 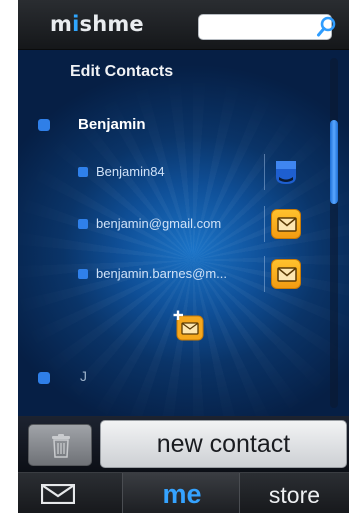 I want to click on trash-icon, so click(x=61, y=446).